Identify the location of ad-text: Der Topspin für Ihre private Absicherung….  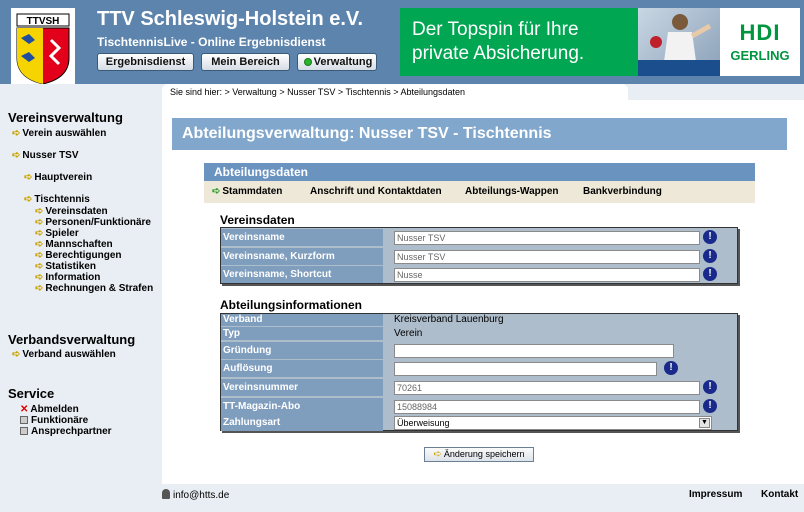
(498, 41).